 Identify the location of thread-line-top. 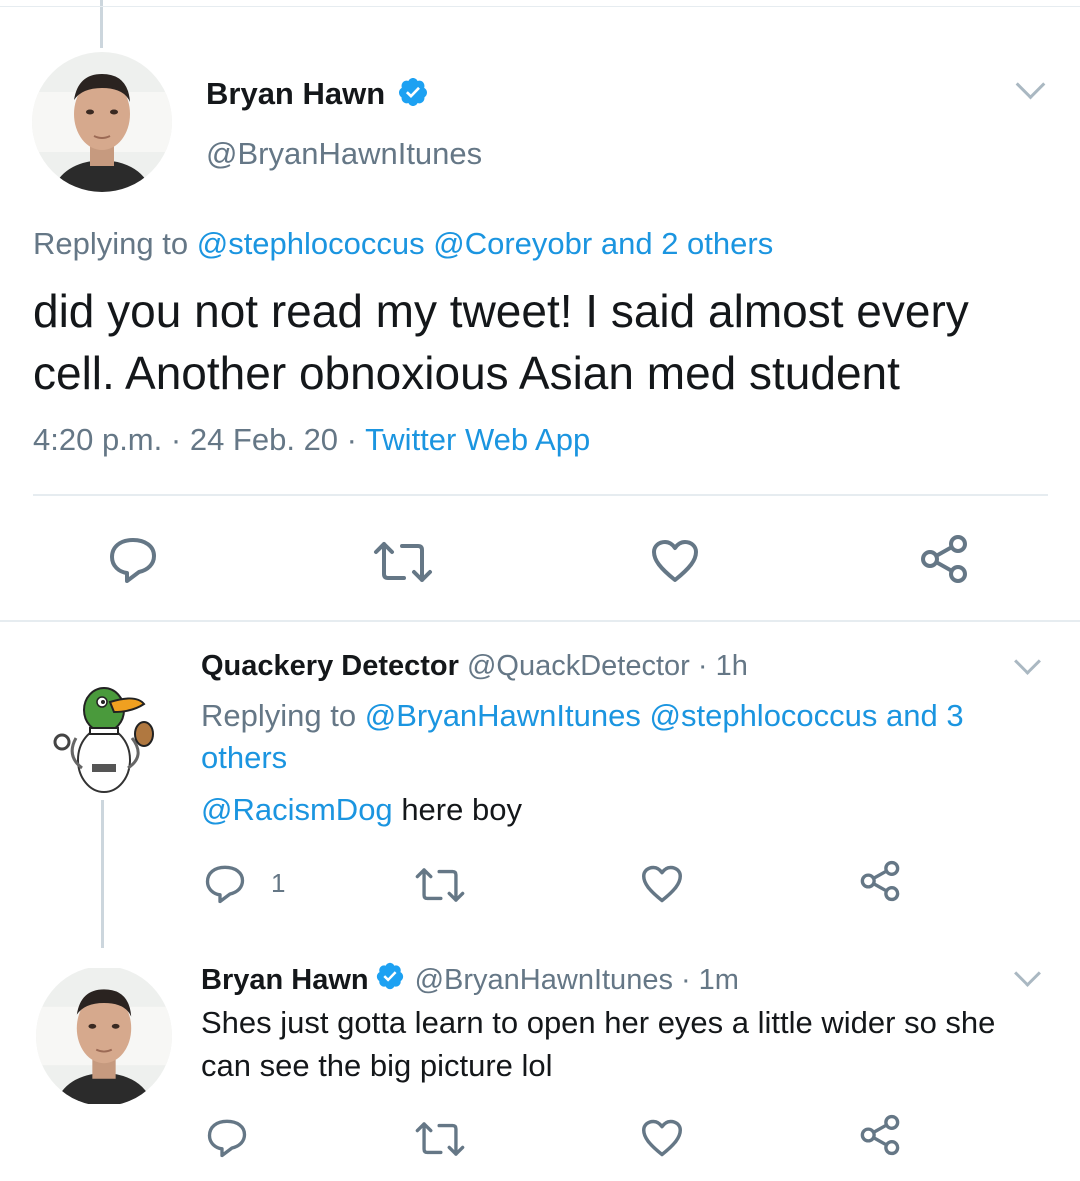
(101, 24).